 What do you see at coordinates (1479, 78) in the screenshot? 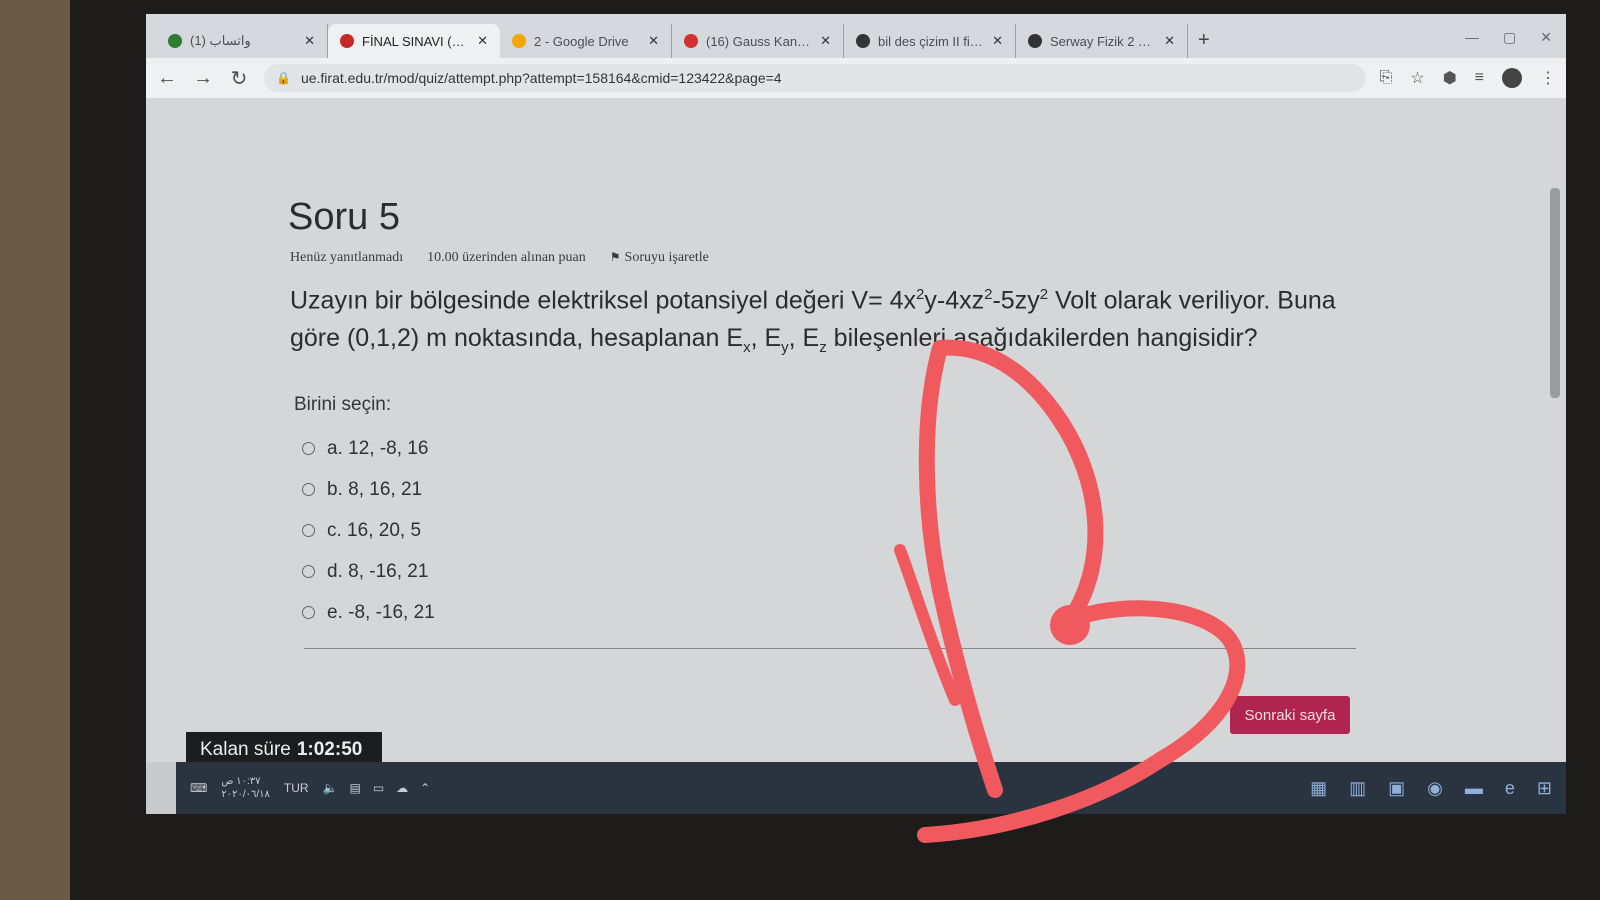
I see `playlist-icon: ≡` at bounding box center [1479, 78].